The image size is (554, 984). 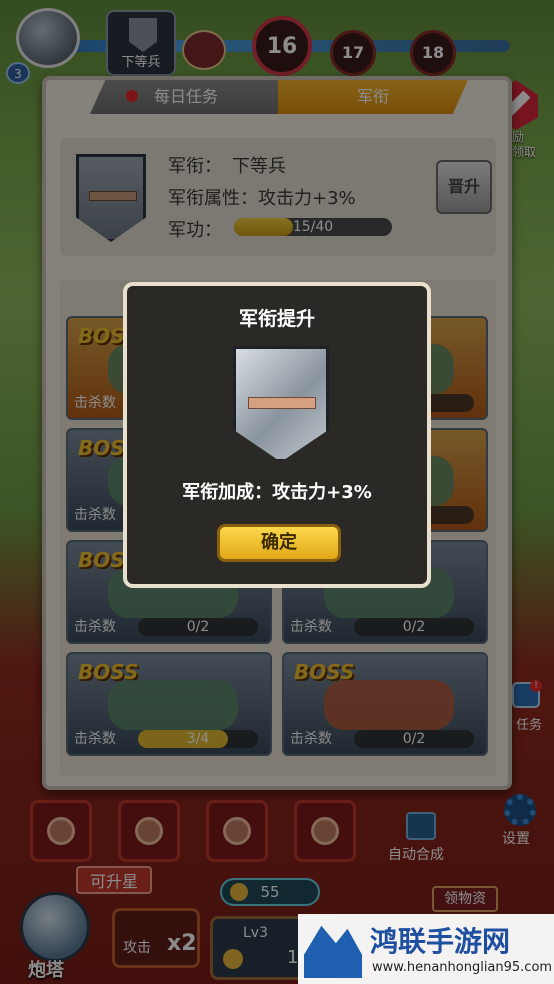 I want to click on confirm-button: 确定, so click(x=279, y=543).